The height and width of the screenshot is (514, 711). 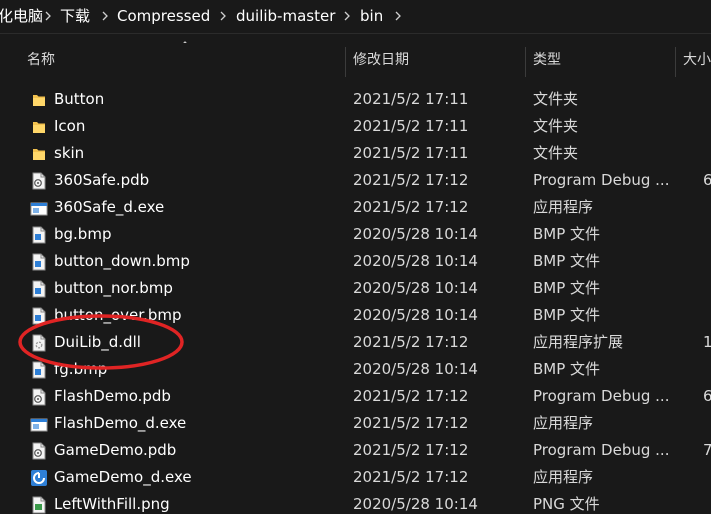 I want to click on file-size: 1, so click(x=707, y=342).